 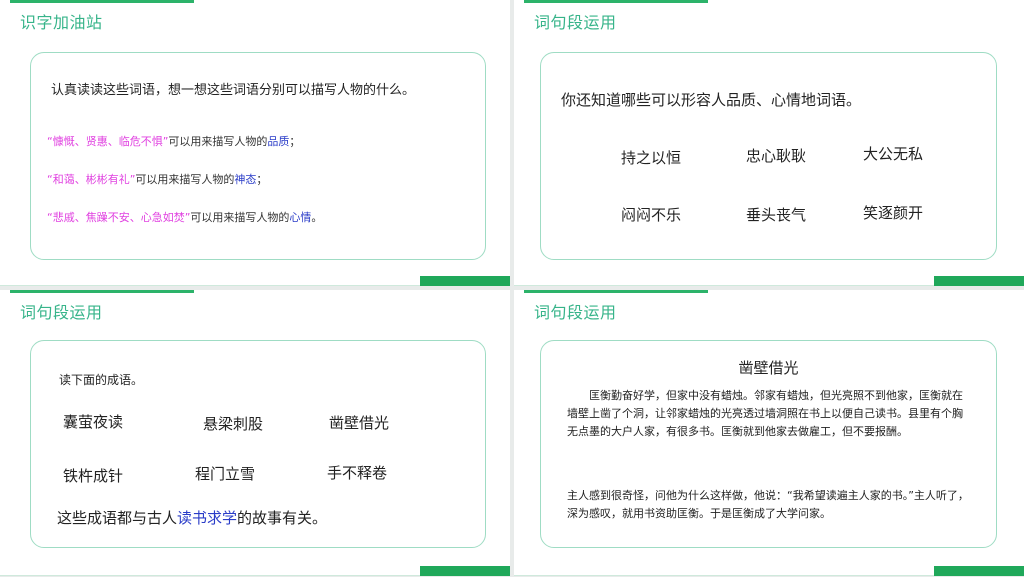 I want to click on idiom-item: 程门立雪, so click(x=225, y=474).